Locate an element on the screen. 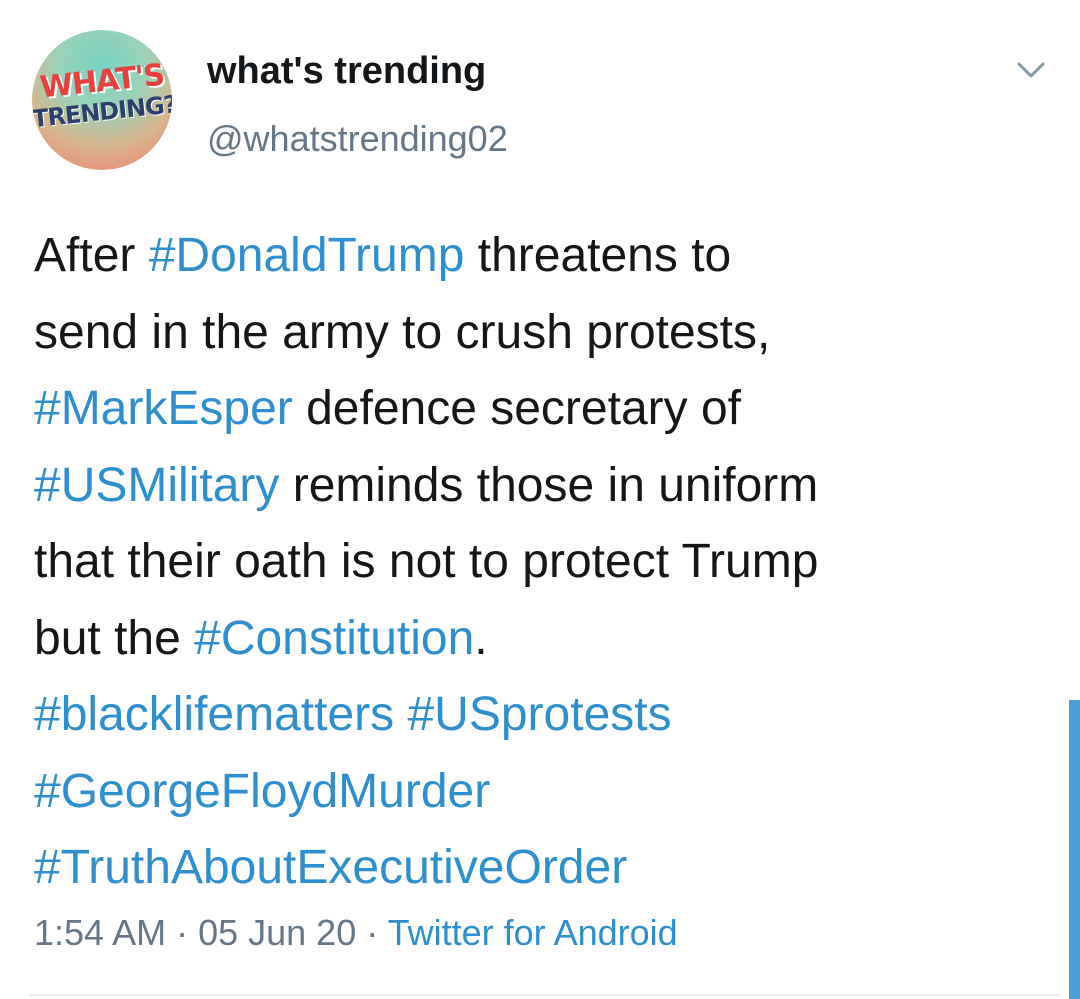  tweet-line: that their oath is not to protect Trump is located at coordinates (426, 561).